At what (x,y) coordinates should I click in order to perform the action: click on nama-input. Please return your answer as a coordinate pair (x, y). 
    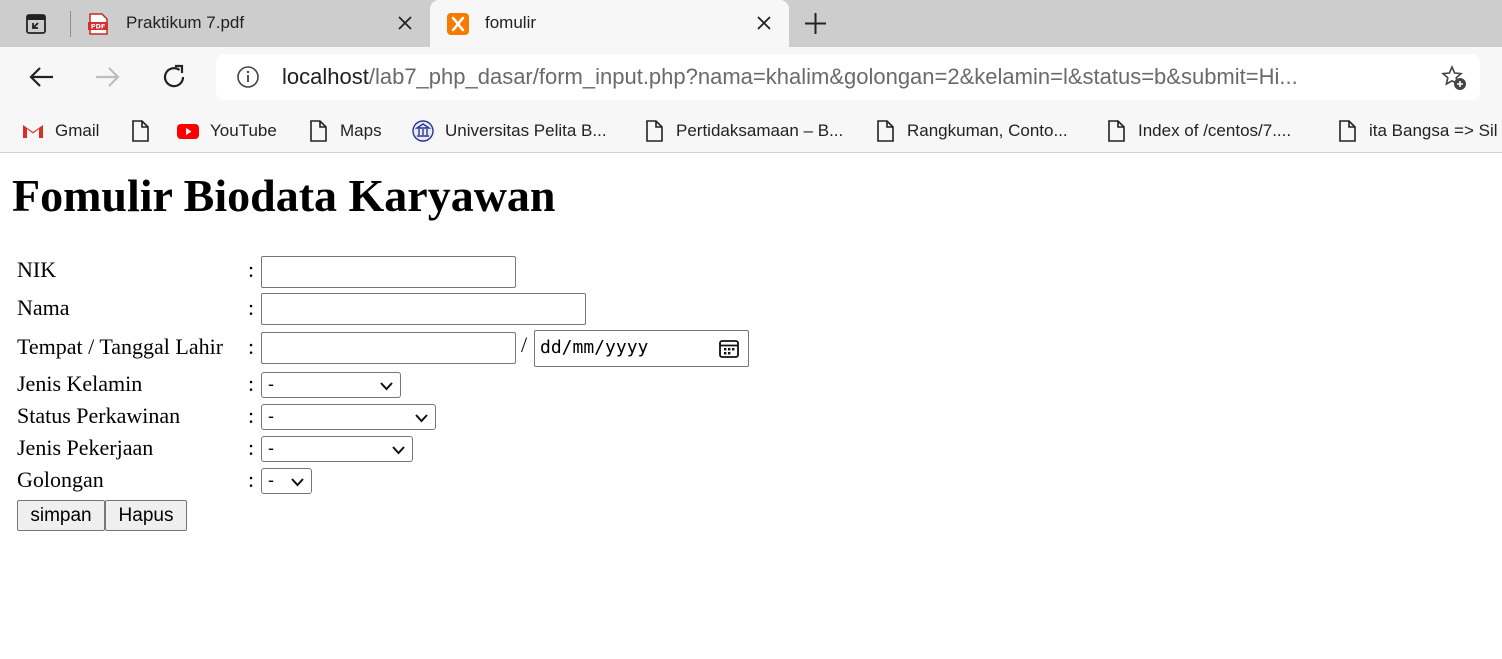
    Looking at the image, I should click on (423, 309).